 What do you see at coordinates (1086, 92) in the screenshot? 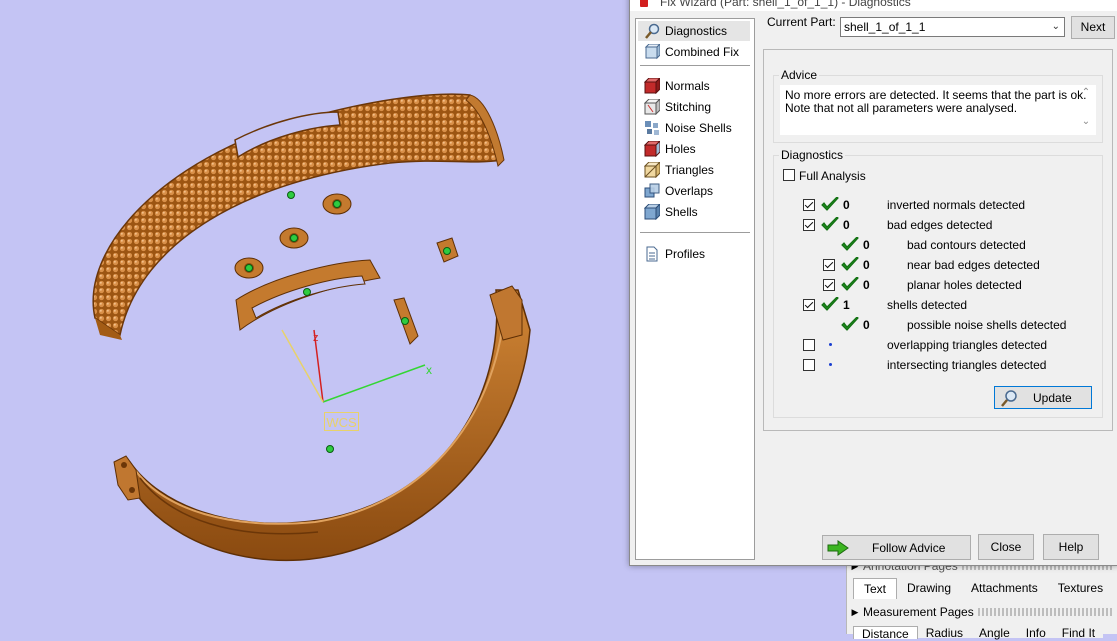
I see `scroll-up-icon: ⌃` at bounding box center [1086, 92].